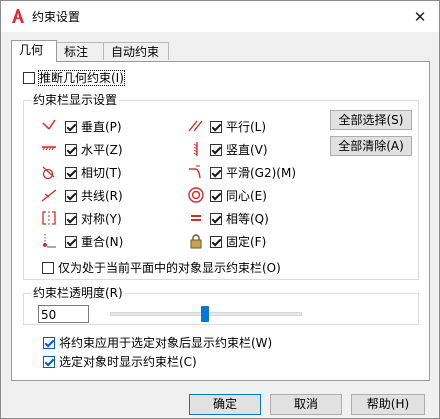 The height and width of the screenshot is (419, 440). I want to click on fix-checkbox, so click(216, 242).